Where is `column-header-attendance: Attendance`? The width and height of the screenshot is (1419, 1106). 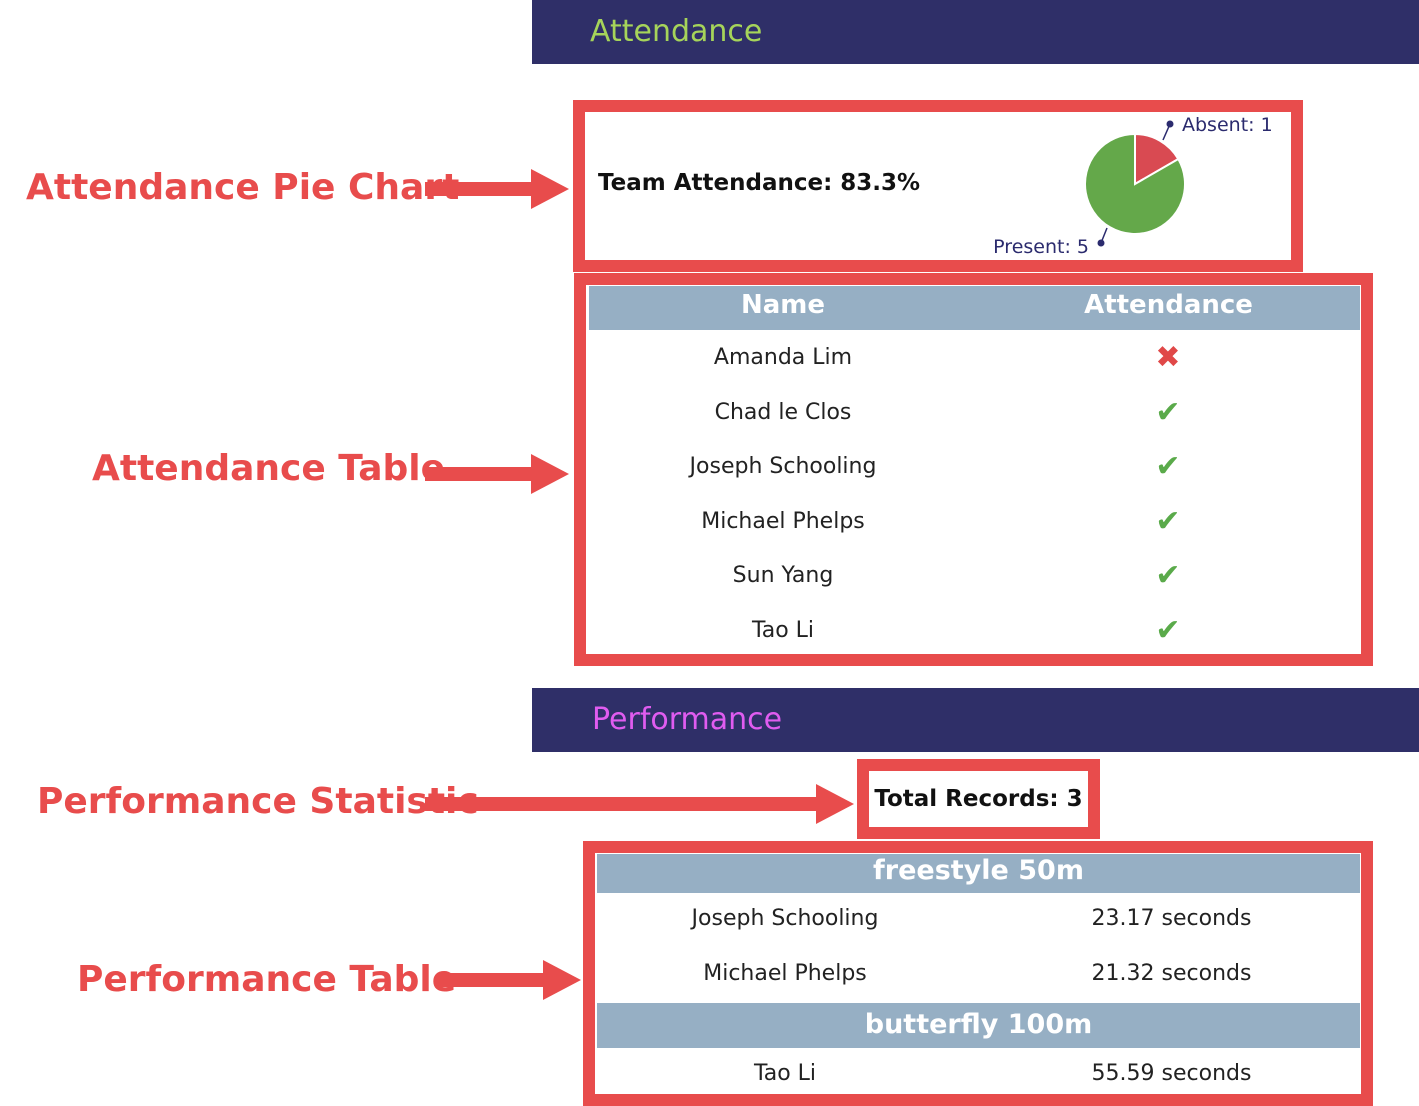 column-header-attendance: Attendance is located at coordinates (1168, 305).